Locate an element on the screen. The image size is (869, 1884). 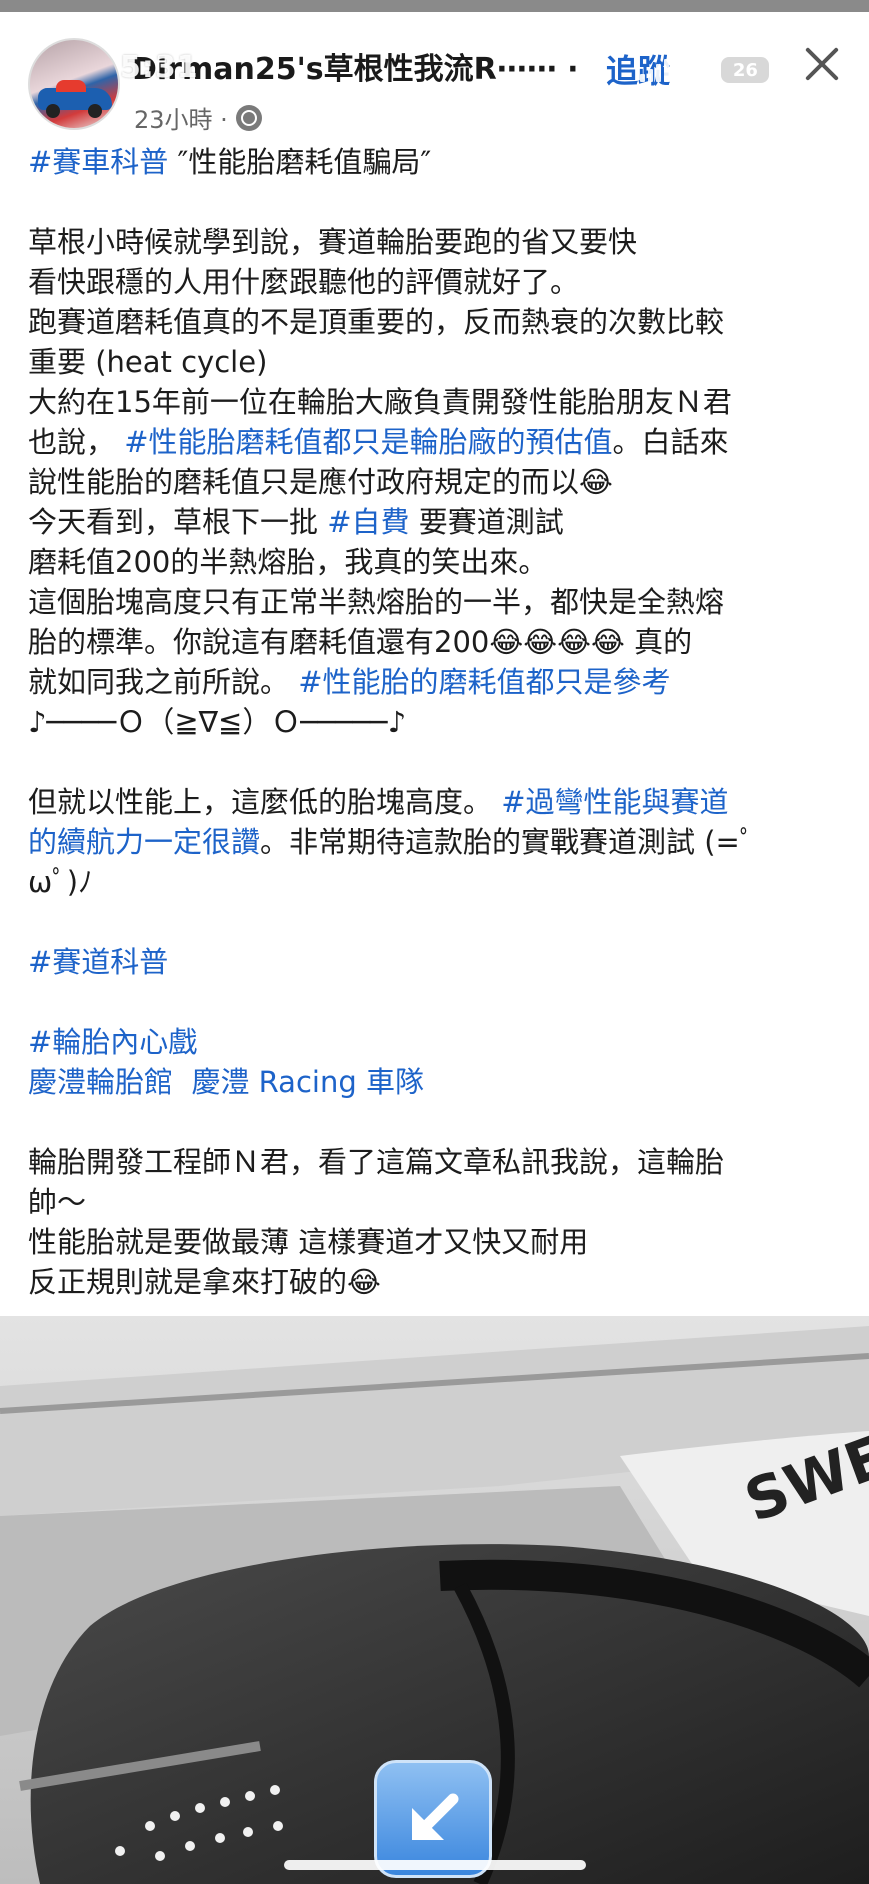
top-bar is located at coordinates (434, 6).